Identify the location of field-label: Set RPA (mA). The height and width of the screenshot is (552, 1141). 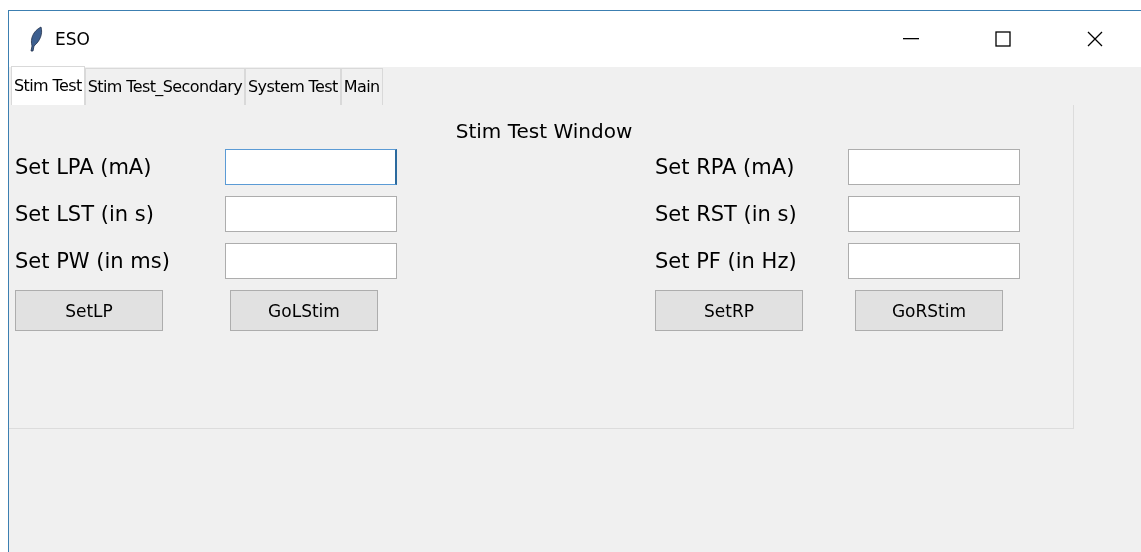
(725, 167).